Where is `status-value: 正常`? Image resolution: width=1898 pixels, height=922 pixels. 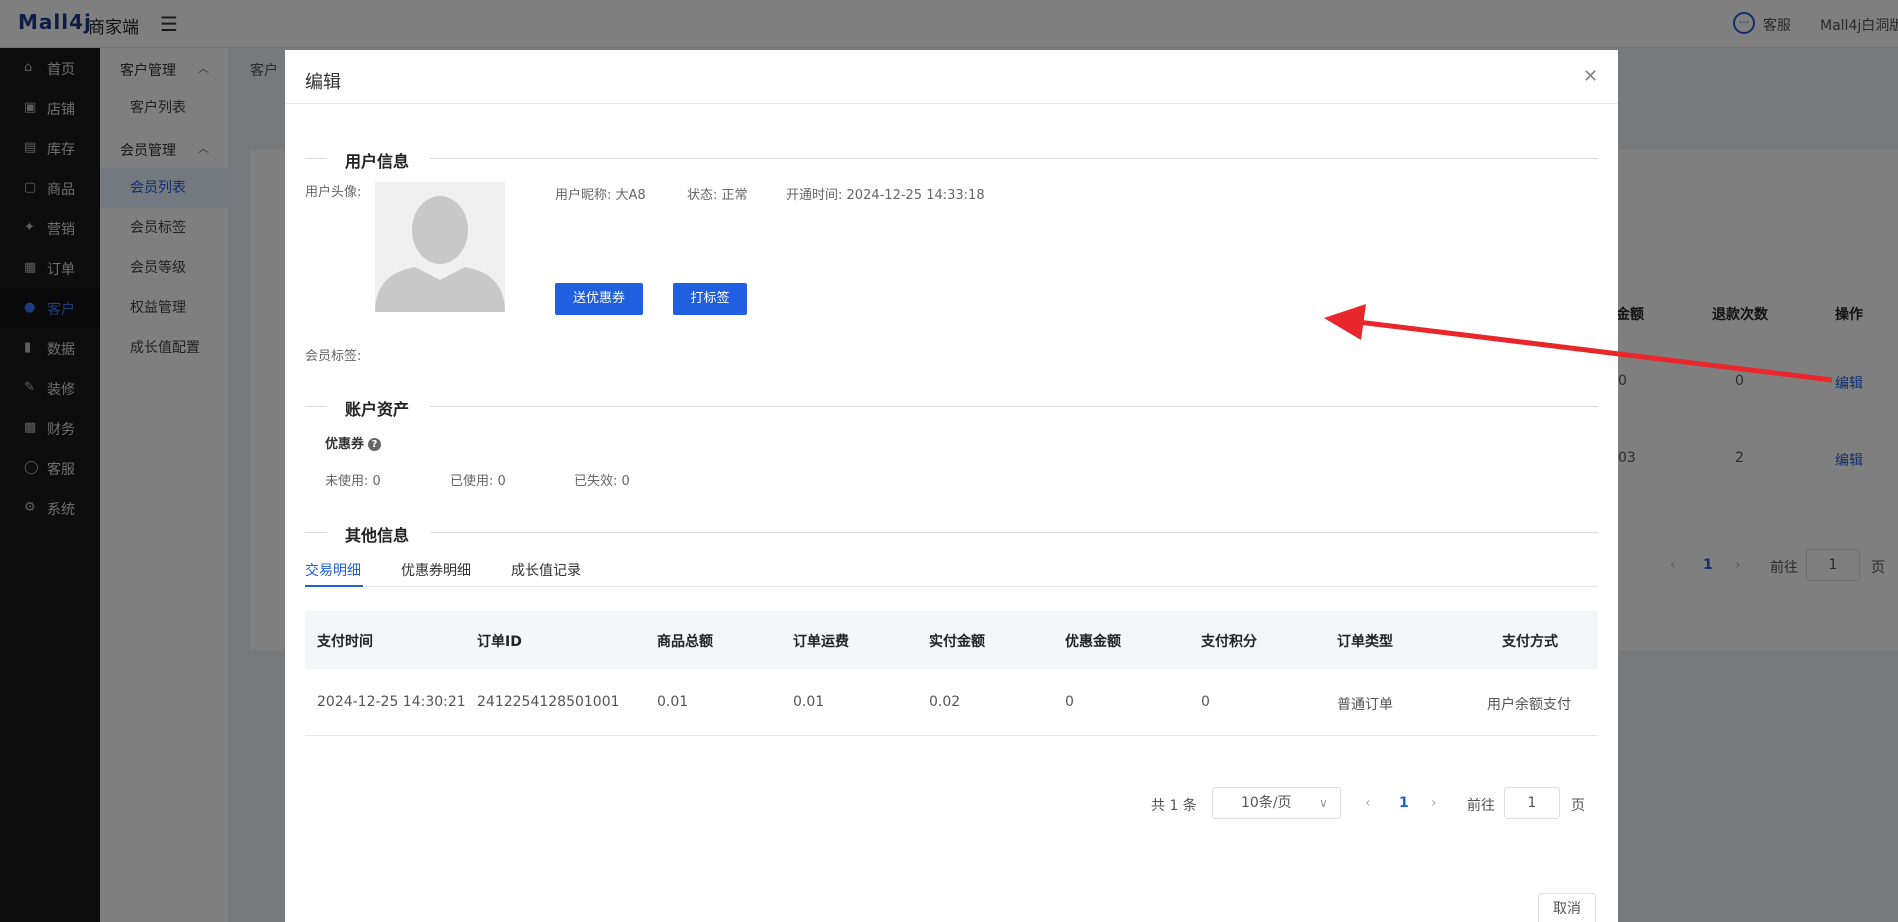
status-value: 正常 is located at coordinates (734, 195).